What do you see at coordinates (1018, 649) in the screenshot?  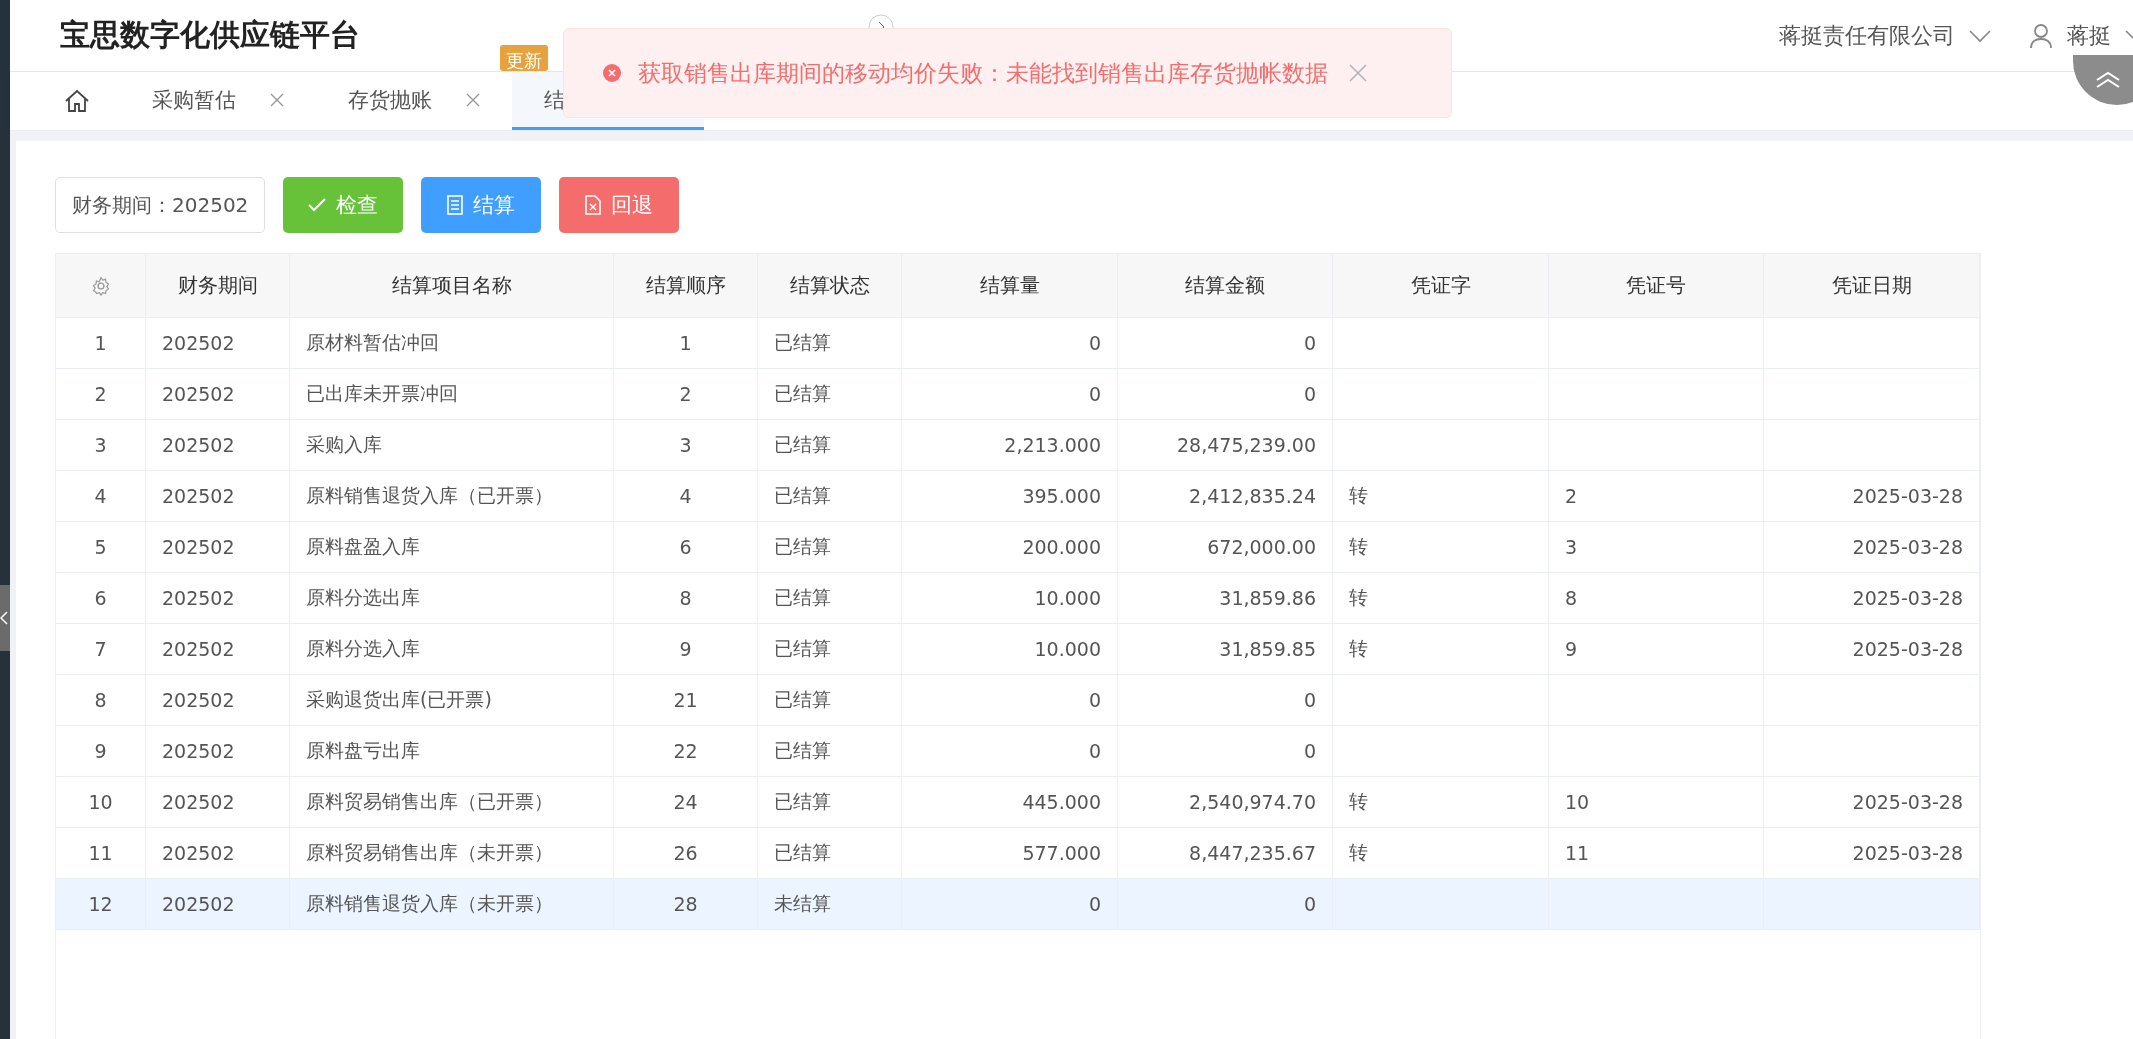 I see `table-row: 7 202502 原料分选入库 9 已结算 10.000 31,859.85 转 9 2025-03-28` at bounding box center [1018, 649].